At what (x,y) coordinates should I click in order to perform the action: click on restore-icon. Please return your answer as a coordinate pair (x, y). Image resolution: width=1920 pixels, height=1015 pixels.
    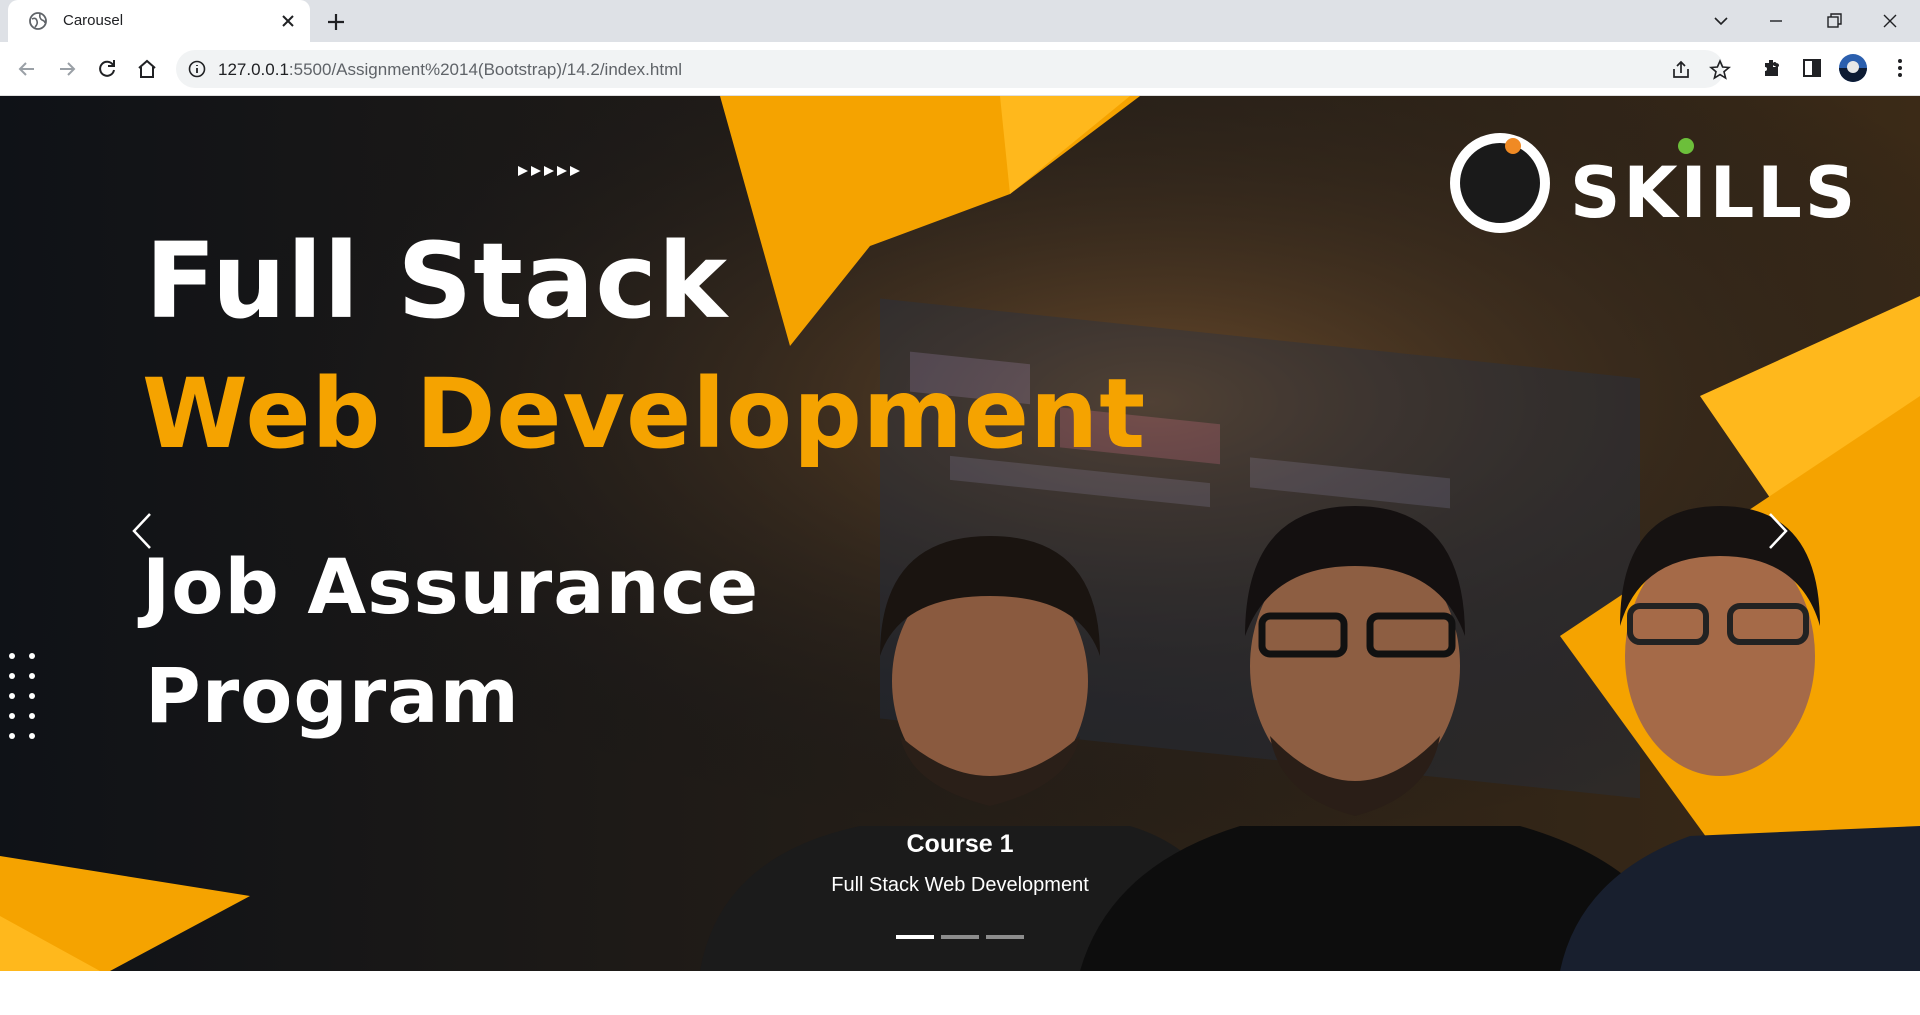
    Looking at the image, I should click on (1834, 21).